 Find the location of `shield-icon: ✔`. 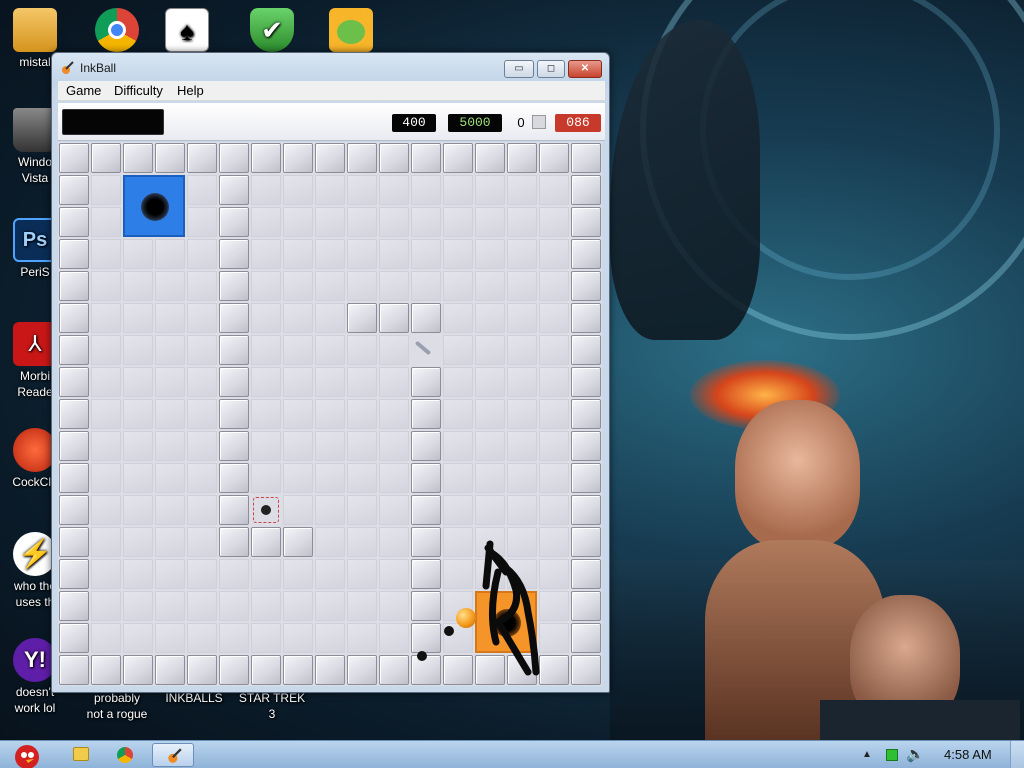

shield-icon: ✔ is located at coordinates (272, 30).